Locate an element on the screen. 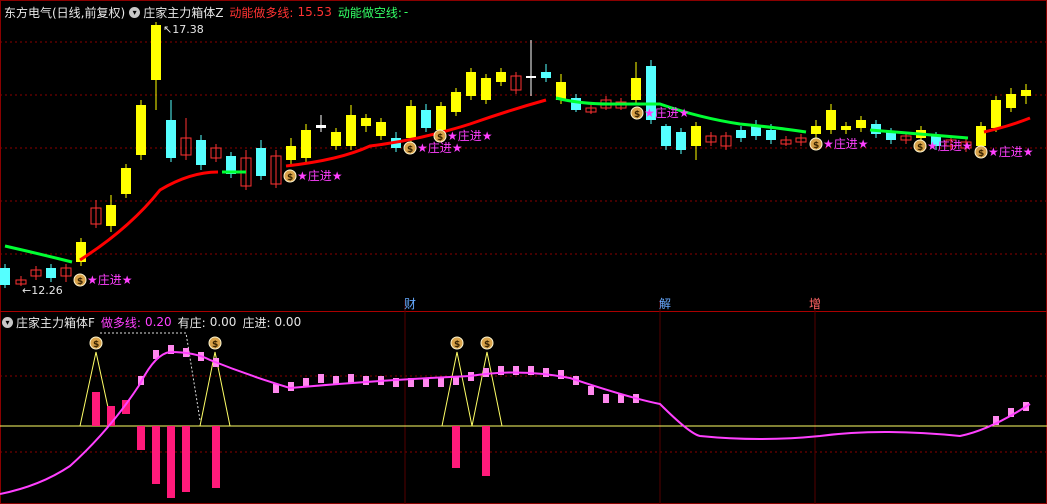  enter-value: 0.00 is located at coordinates (288, 322).